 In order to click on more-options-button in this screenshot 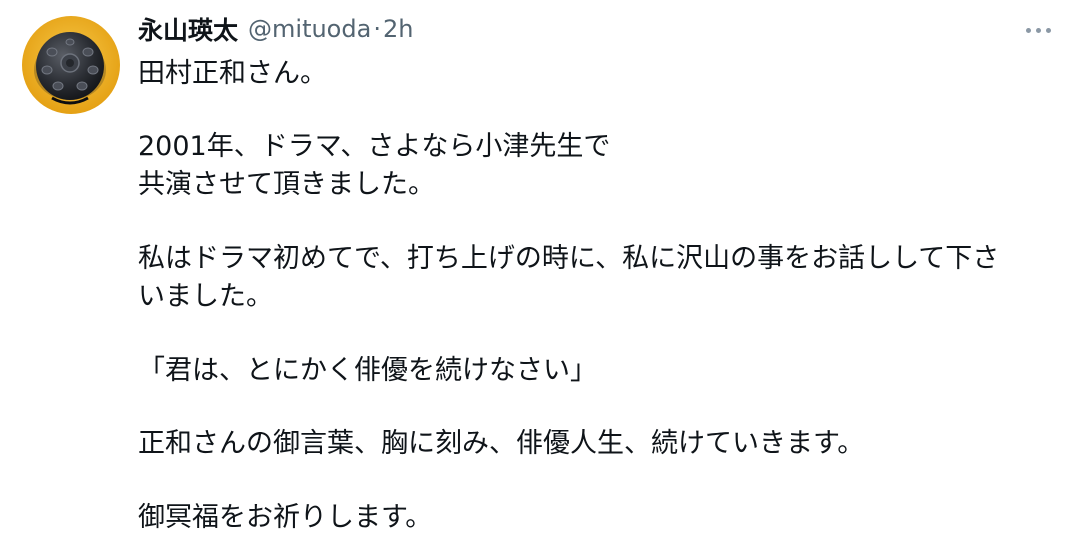, I will do `click(1038, 30)`.